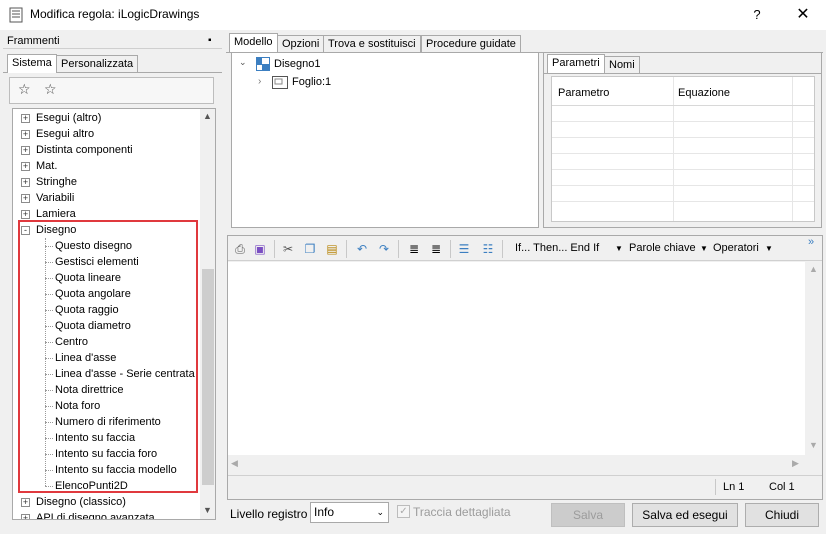 The image size is (826, 534). Describe the element at coordinates (56, 182) in the screenshot. I see `tree-node-label: Stringhe` at that location.